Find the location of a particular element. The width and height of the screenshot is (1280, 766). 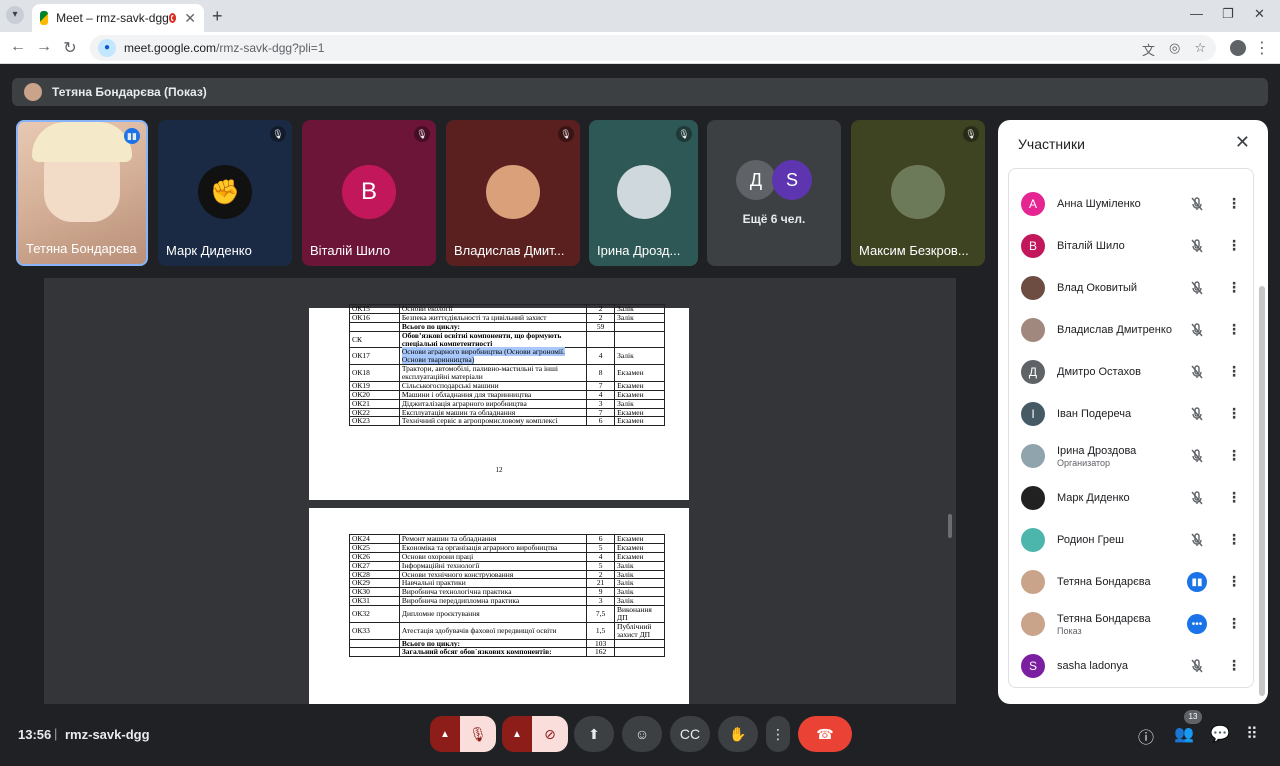

more-options-button: ⋮ is located at coordinates (778, 734).